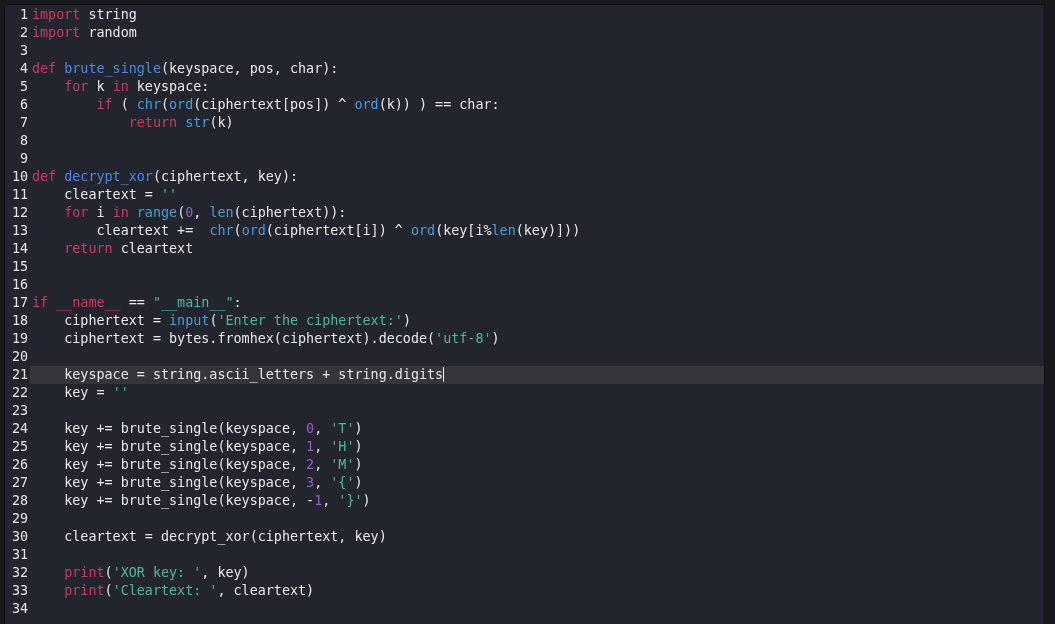  Describe the element at coordinates (205, 213) in the screenshot. I see `code-line: for i in range(0, len(ciphertext)):` at that location.